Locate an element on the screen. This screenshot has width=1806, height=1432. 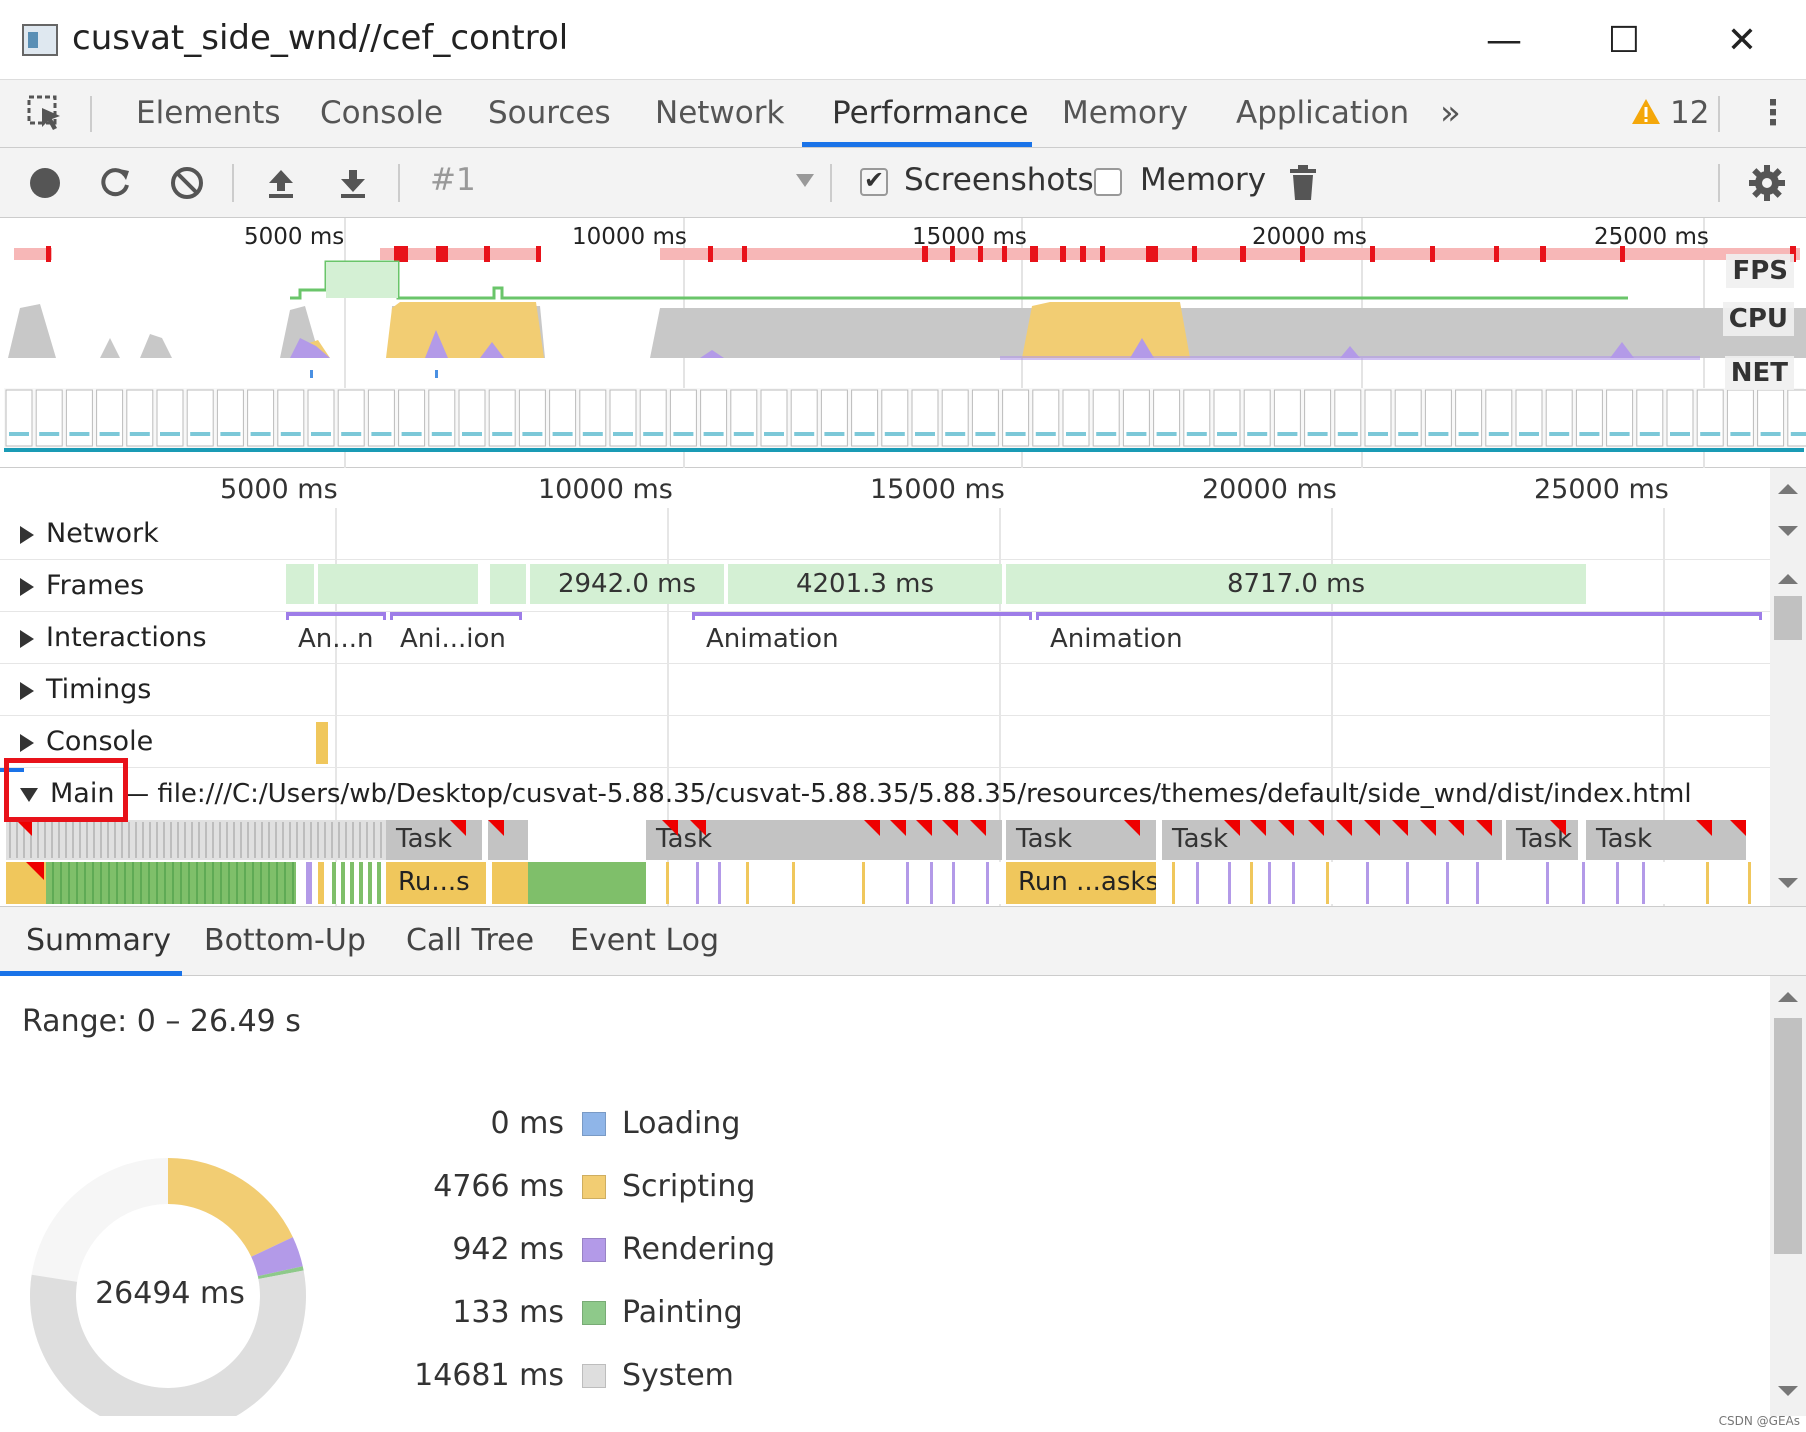
tab-network: Network is located at coordinates (719, 114).